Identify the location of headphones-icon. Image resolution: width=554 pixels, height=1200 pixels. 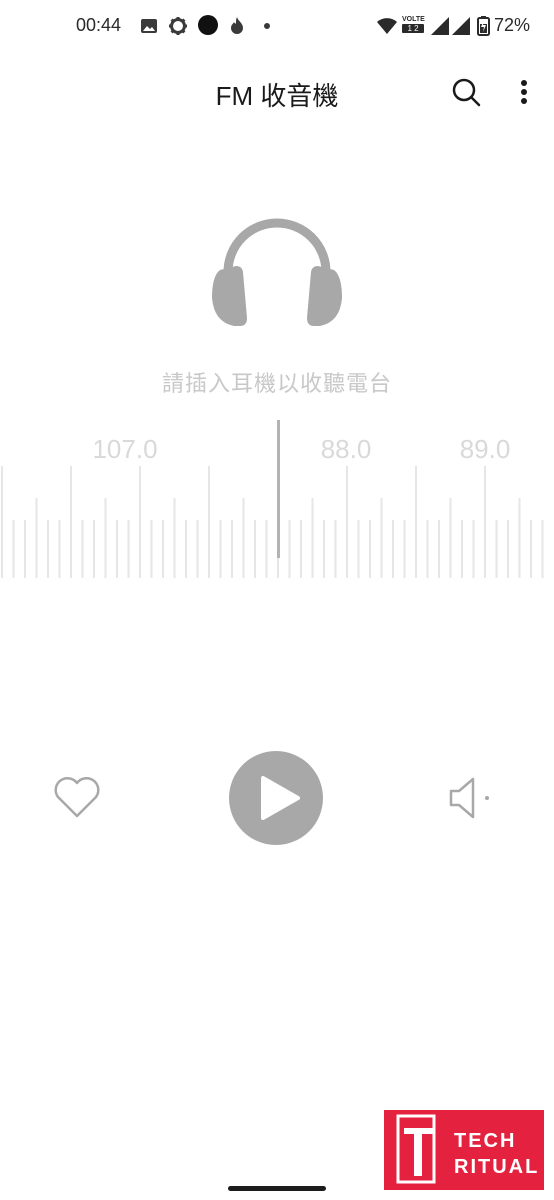
(277, 272).